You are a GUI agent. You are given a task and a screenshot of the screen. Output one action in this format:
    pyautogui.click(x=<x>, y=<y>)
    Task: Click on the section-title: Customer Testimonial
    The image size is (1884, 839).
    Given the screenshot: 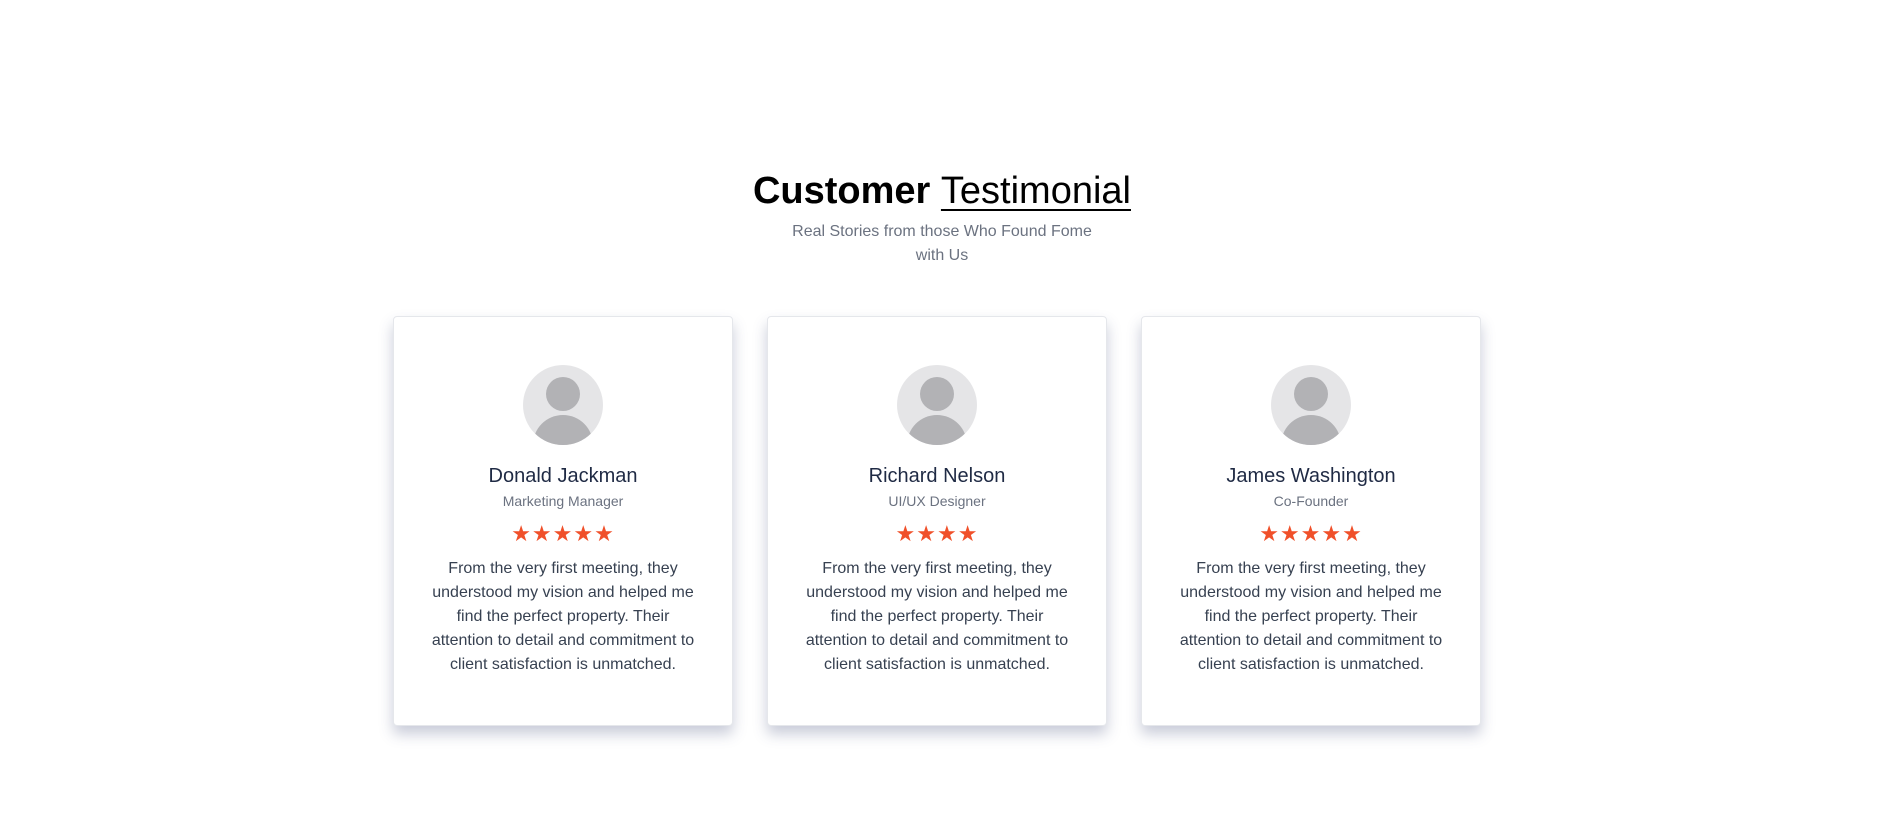 What is the action you would take?
    pyautogui.click(x=942, y=191)
    